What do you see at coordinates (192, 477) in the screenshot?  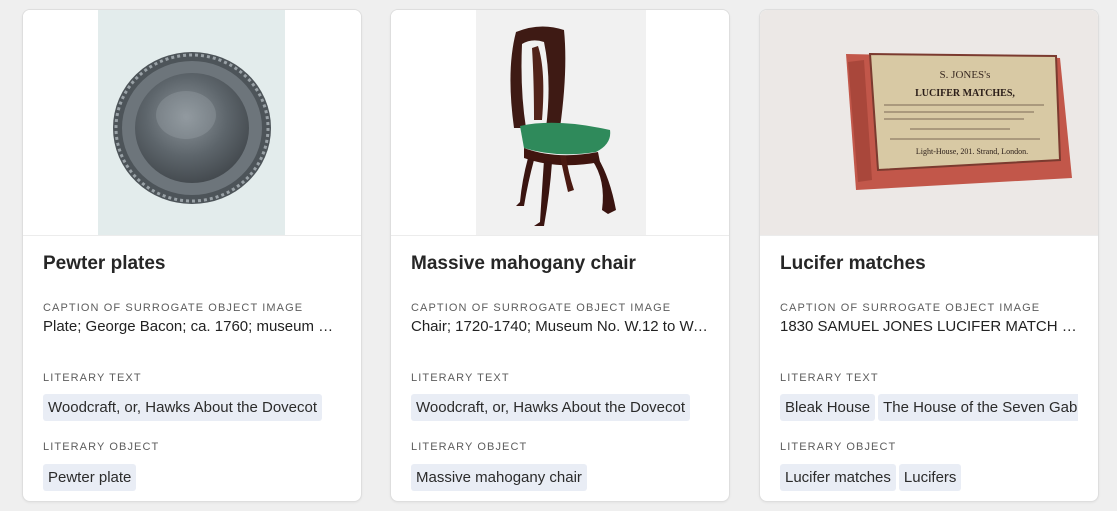 I see `literary-object-chips: Pewter plate` at bounding box center [192, 477].